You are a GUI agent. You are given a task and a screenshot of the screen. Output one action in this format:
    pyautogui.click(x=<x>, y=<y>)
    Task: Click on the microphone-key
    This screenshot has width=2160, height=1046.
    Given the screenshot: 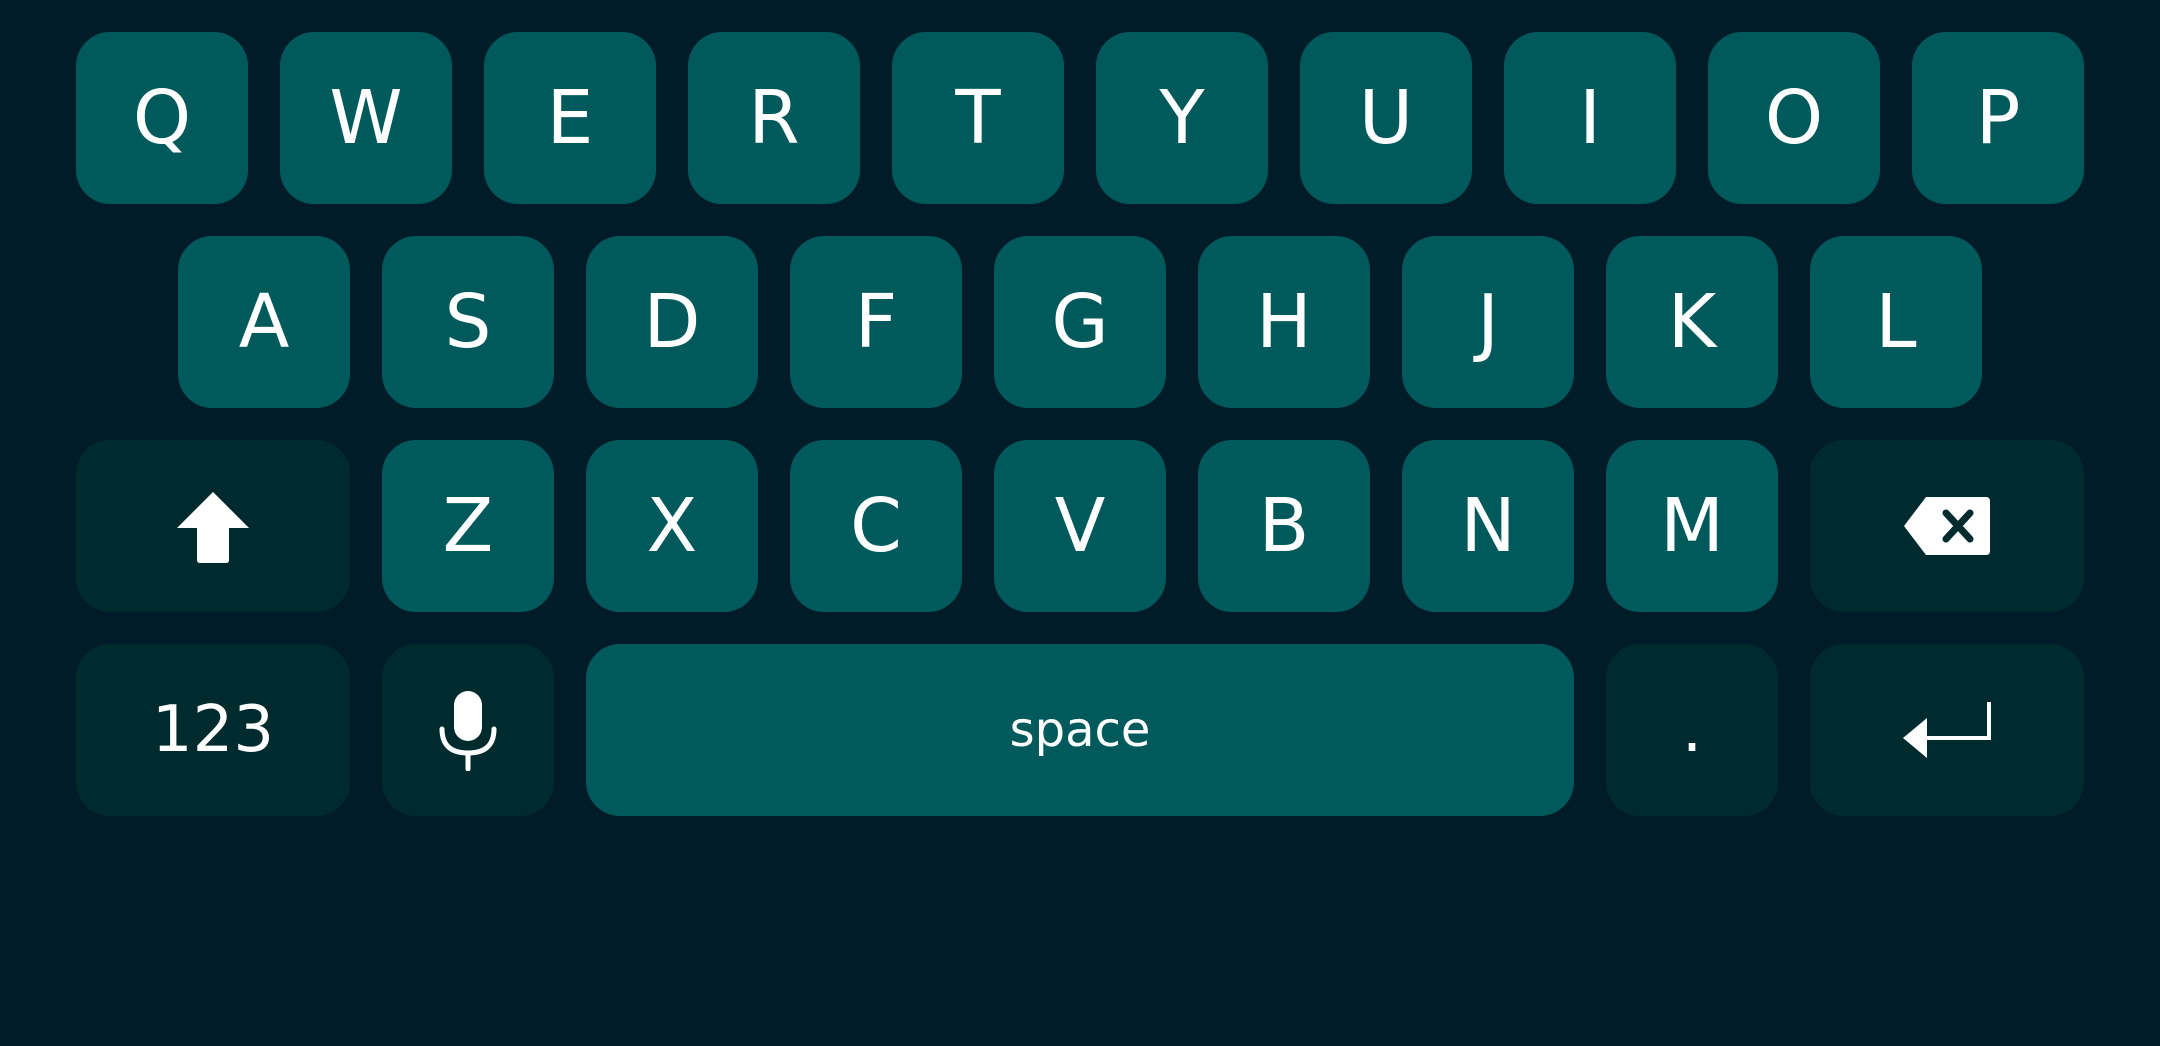 What is the action you would take?
    pyautogui.click(x=468, y=730)
    